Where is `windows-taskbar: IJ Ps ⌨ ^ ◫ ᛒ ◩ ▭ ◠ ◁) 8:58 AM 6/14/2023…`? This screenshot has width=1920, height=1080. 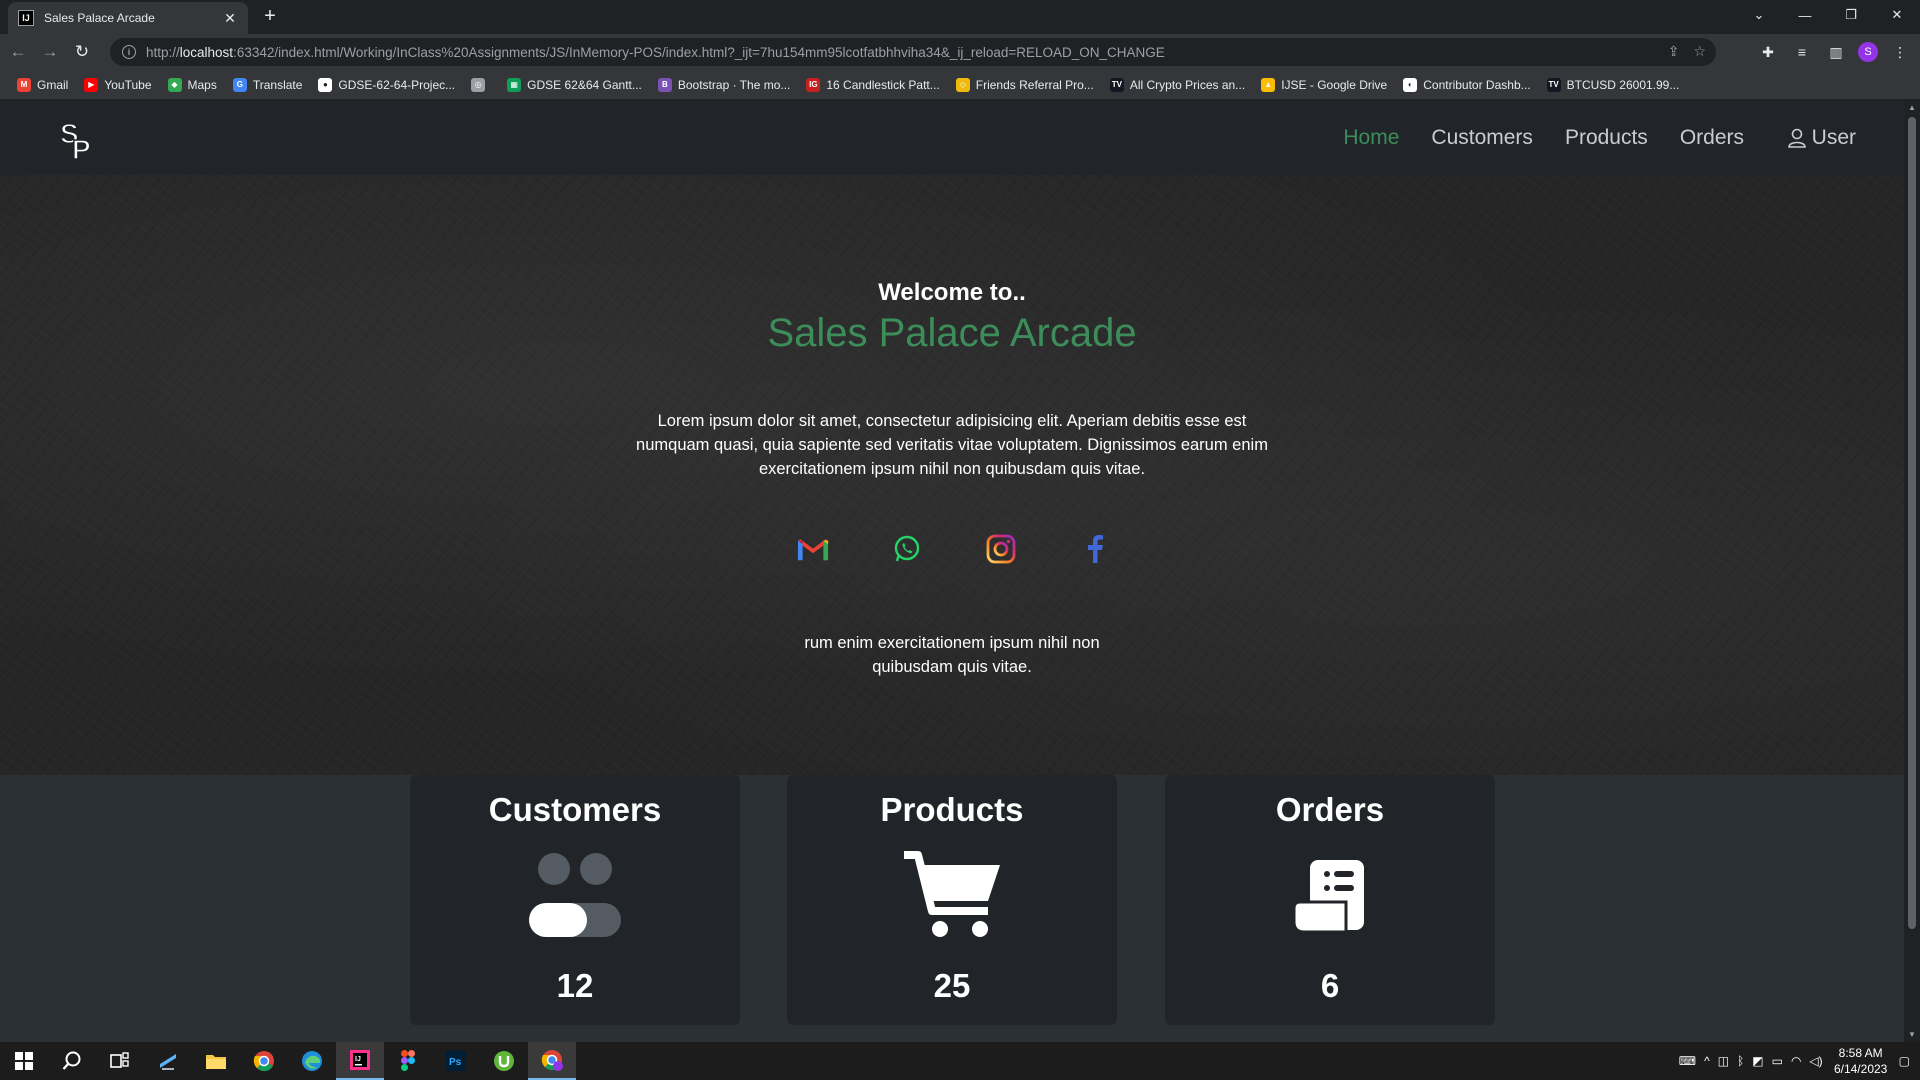 windows-taskbar: IJ Ps ⌨ ^ ◫ ᛒ ◩ ▭ ◠ ◁) 8:58 AM 6/14/2023… is located at coordinates (960, 1061).